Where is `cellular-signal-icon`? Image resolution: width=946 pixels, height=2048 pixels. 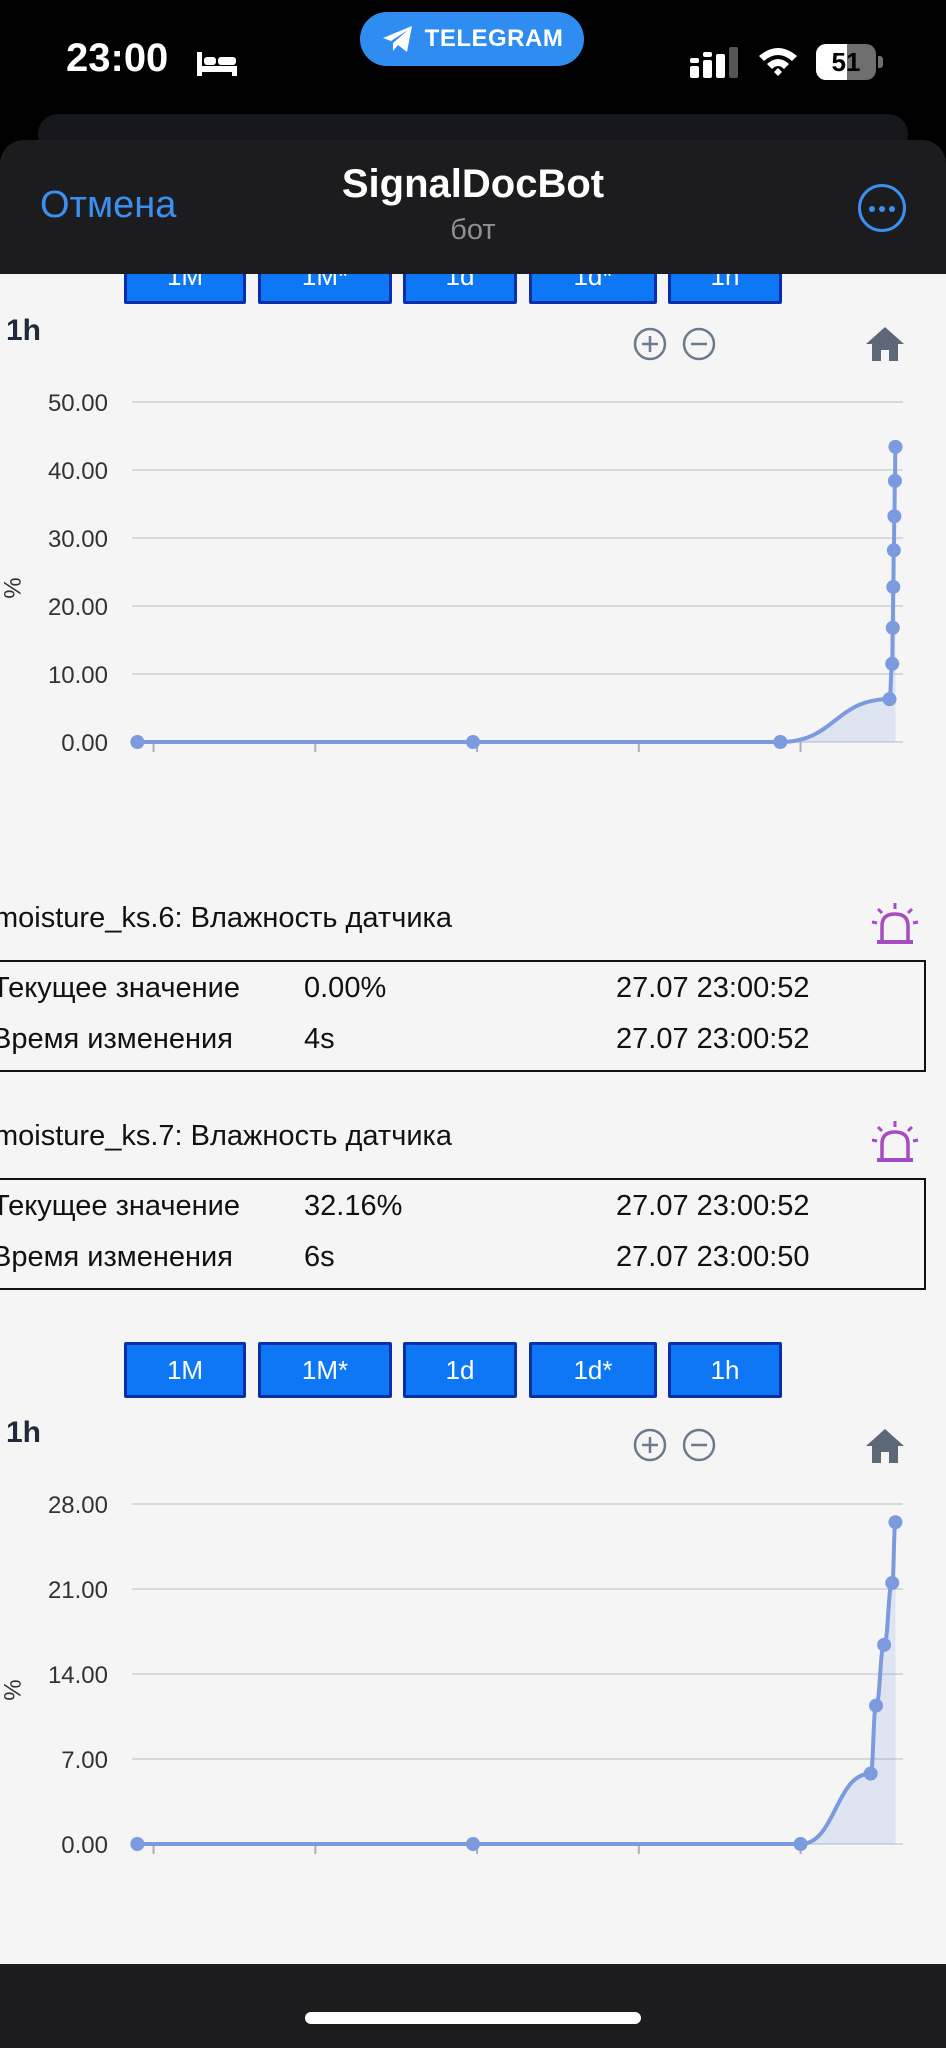
cellular-signal-icon is located at coordinates (714, 62).